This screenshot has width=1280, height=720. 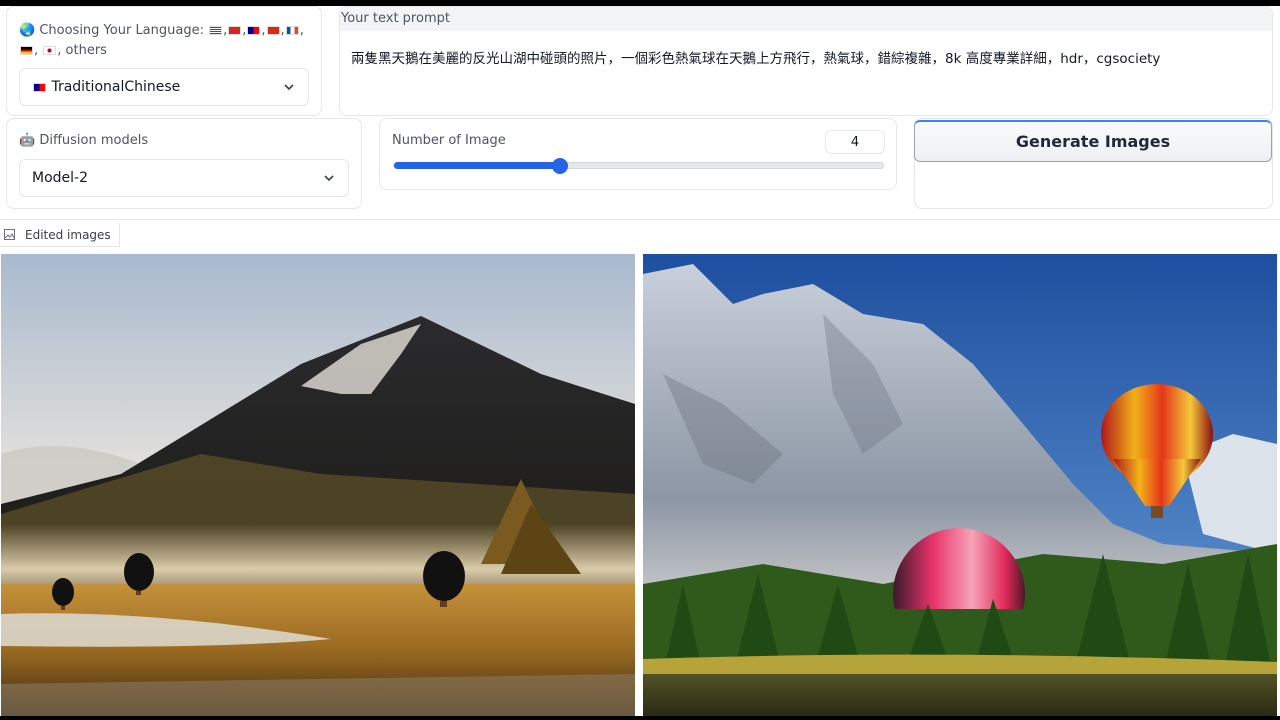 I want to click on robot-icon: 🤖, so click(x=27, y=140).